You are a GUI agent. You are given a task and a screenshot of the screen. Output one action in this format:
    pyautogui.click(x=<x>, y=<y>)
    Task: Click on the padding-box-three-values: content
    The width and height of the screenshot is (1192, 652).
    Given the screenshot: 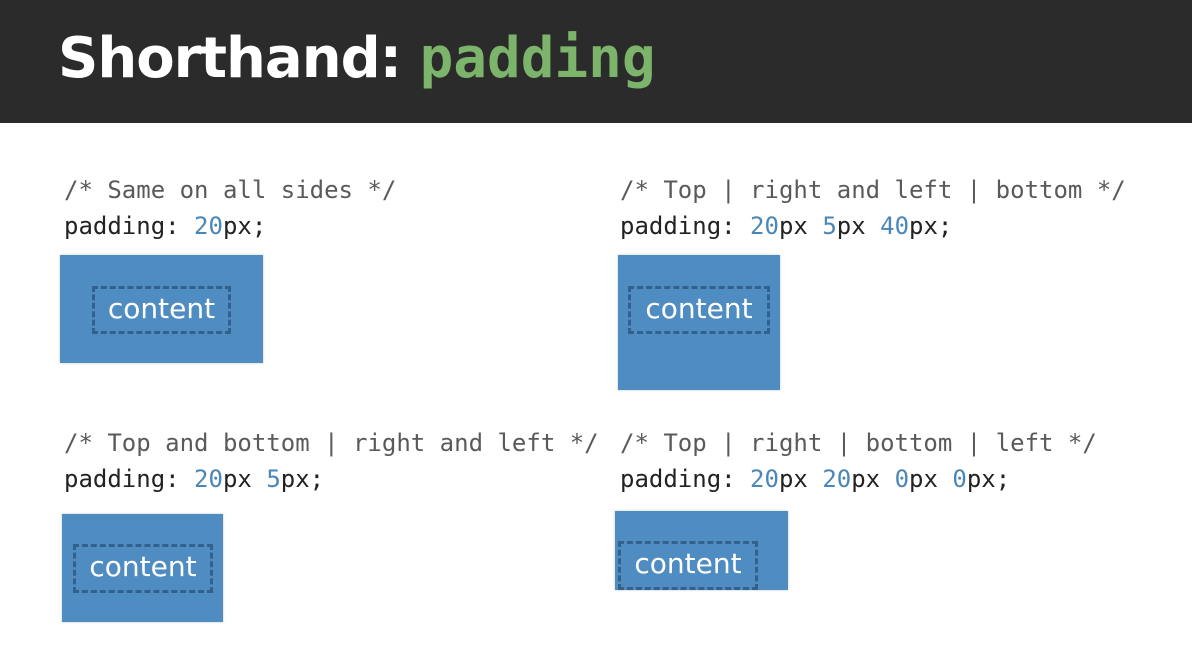 What is the action you would take?
    pyautogui.click(x=699, y=322)
    